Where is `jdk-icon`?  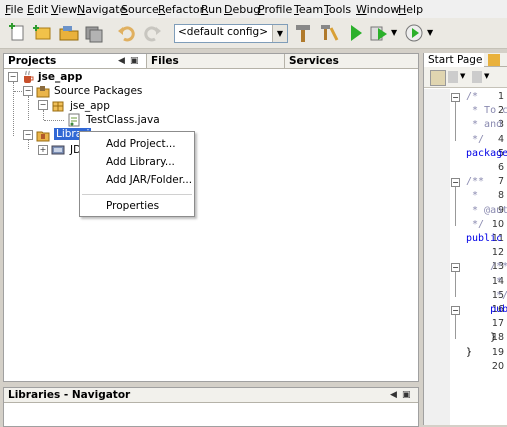
jdk-icon is located at coordinates (58, 150).